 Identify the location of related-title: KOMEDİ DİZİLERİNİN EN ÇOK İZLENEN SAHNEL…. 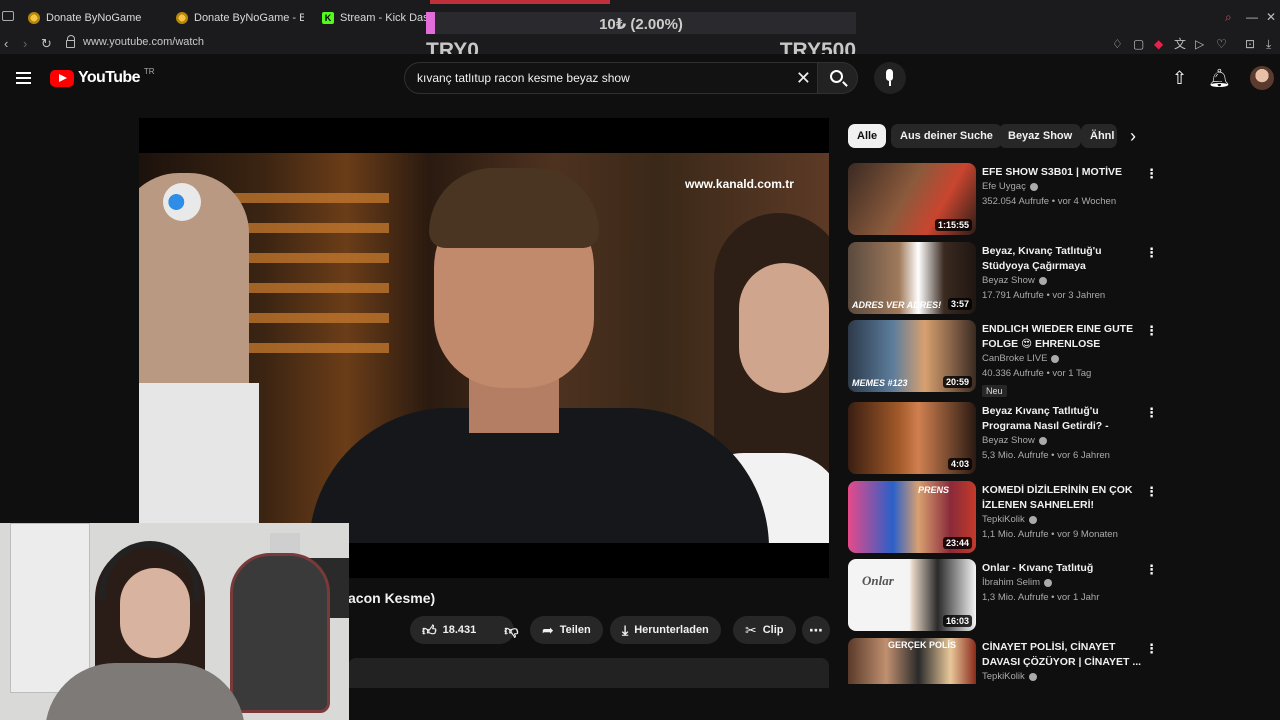
(1062, 498).